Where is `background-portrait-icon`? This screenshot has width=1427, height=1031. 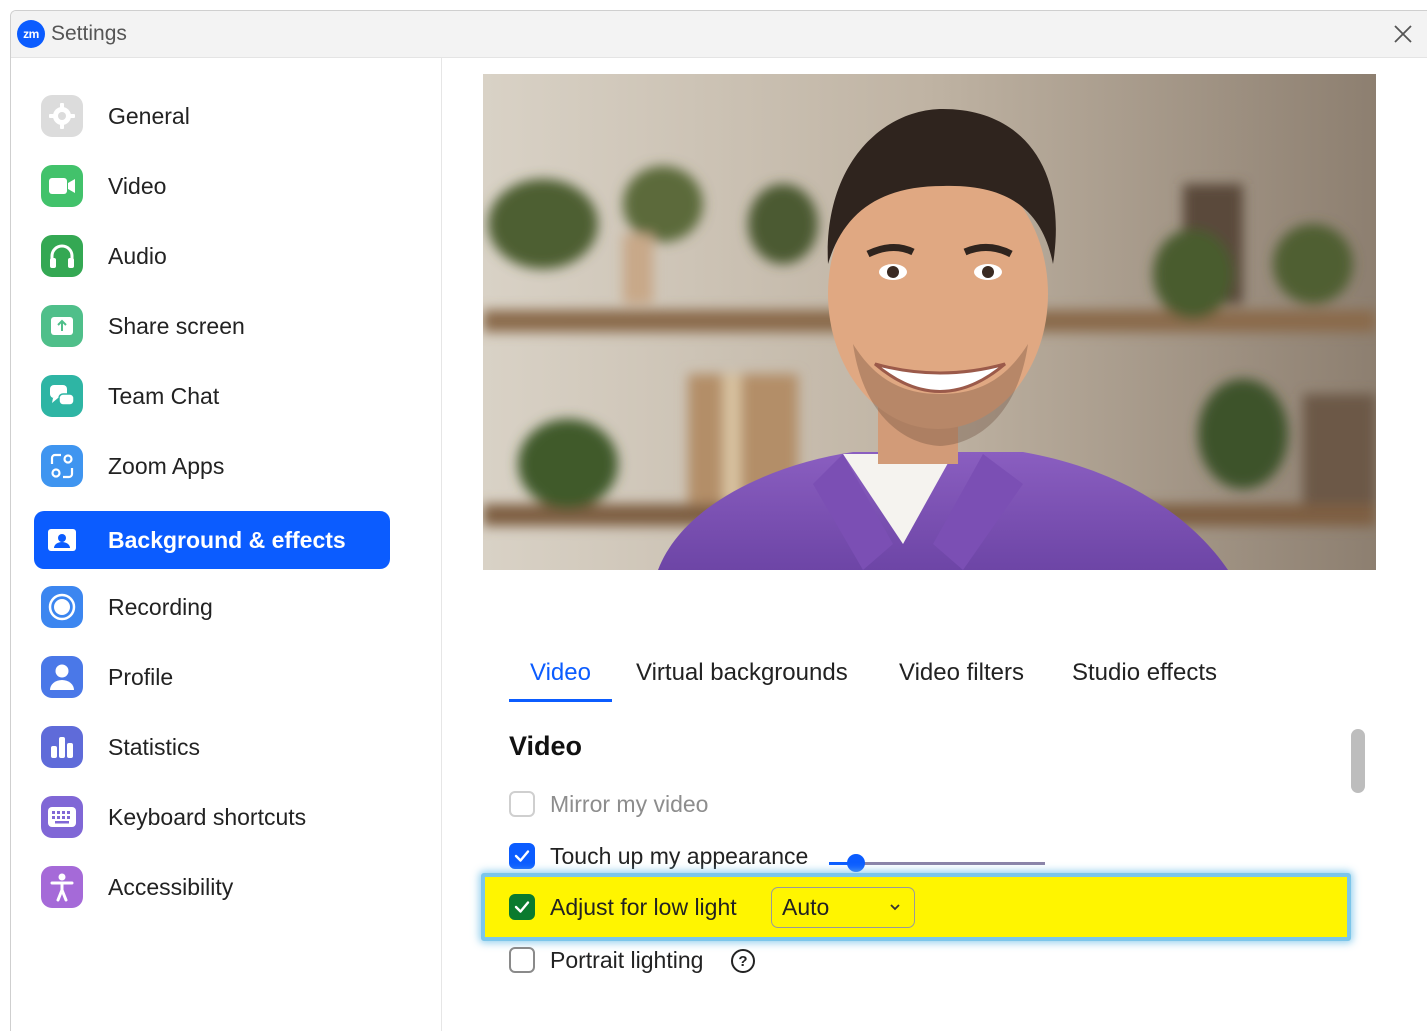 background-portrait-icon is located at coordinates (62, 540).